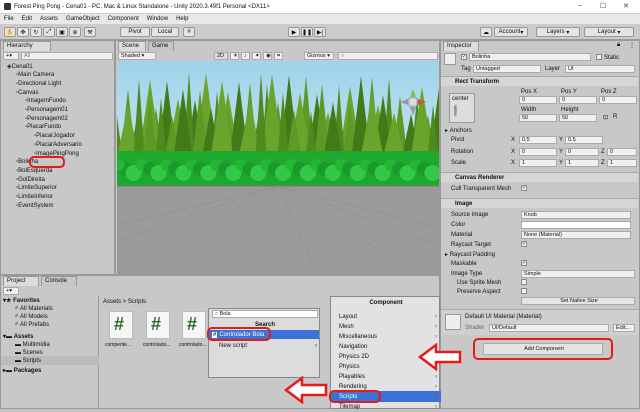  What do you see at coordinates (49, 19) in the screenshot?
I see `menu-assets: Assets` at bounding box center [49, 19].